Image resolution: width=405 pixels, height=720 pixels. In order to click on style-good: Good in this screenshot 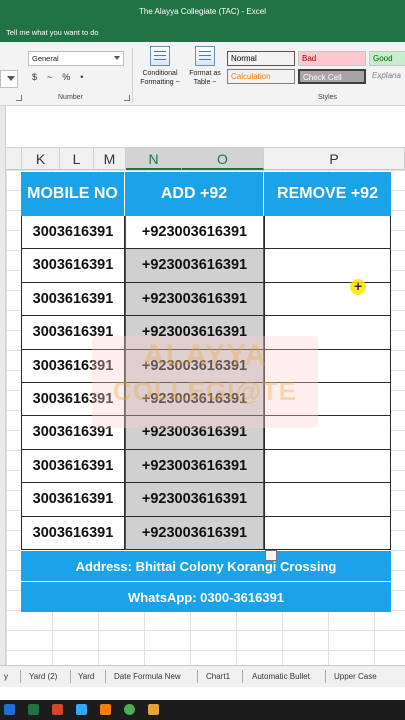, I will do `click(387, 58)`.